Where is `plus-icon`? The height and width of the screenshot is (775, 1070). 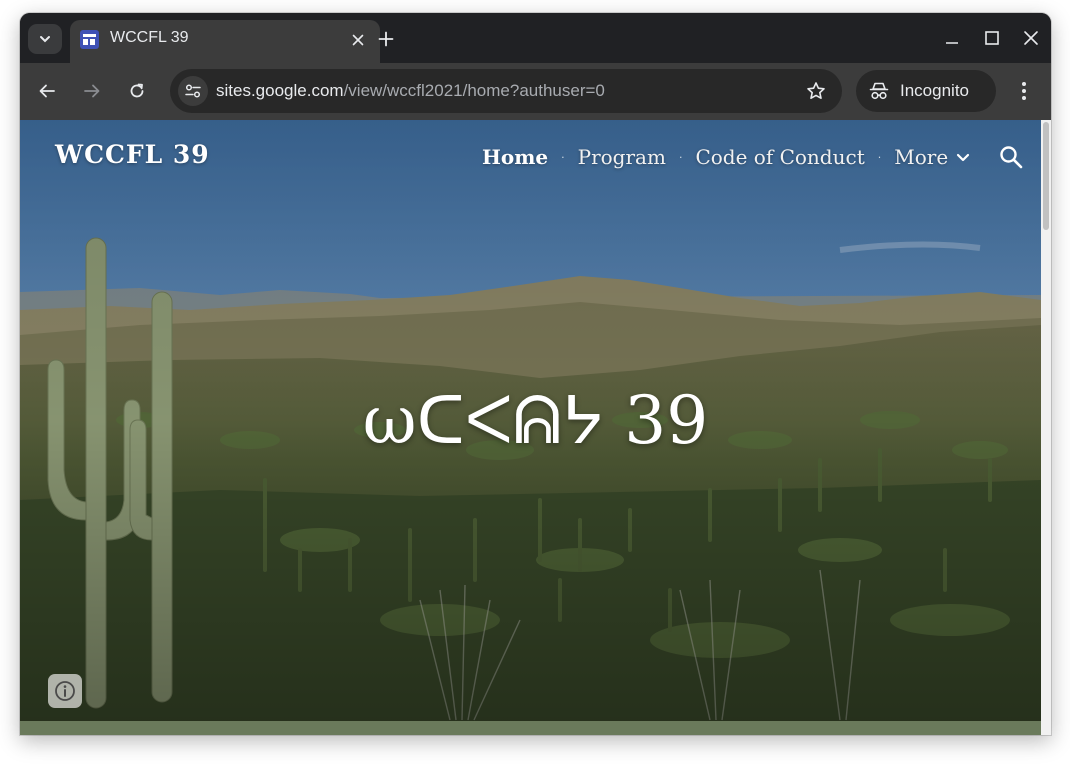
plus-icon is located at coordinates (386, 39).